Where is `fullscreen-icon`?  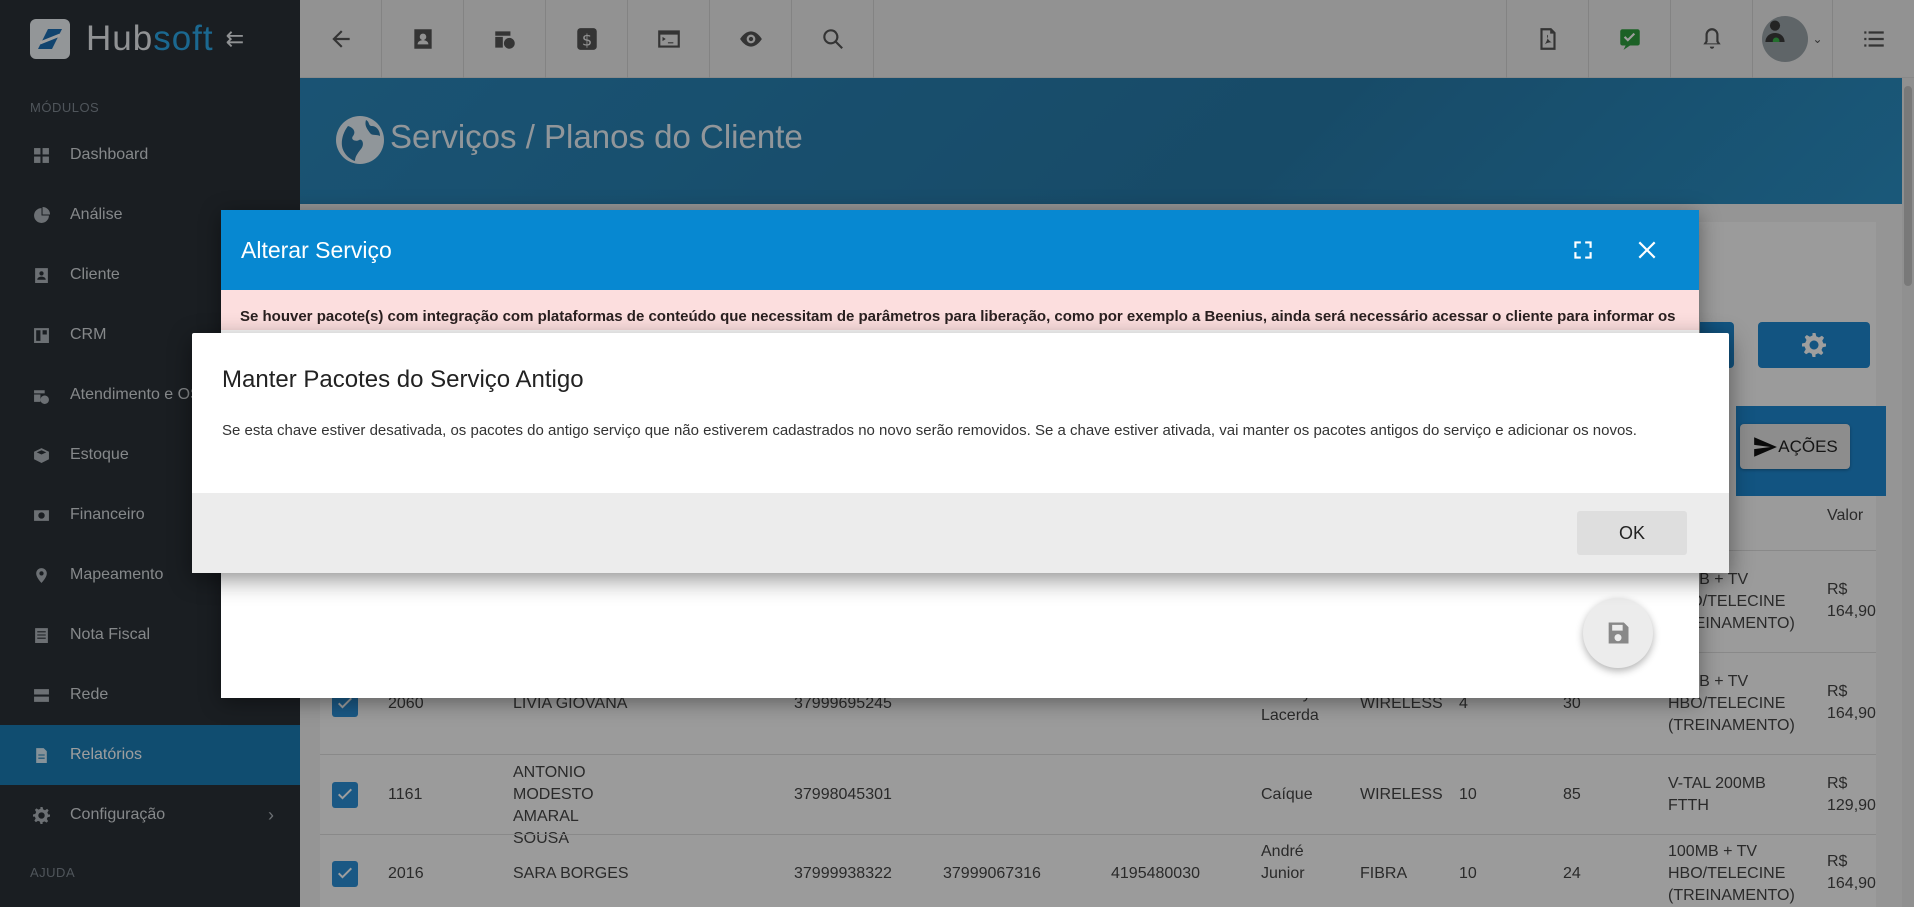 fullscreen-icon is located at coordinates (1583, 250).